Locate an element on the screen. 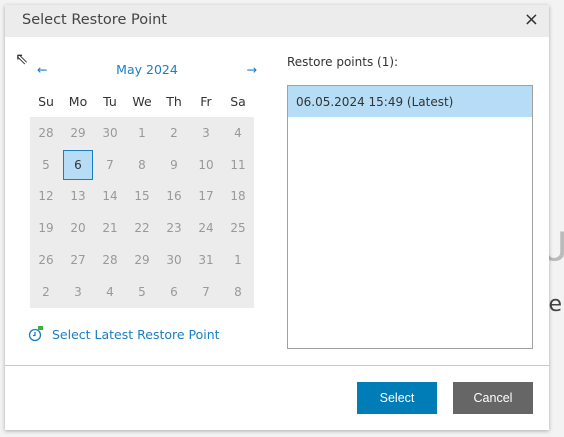 The width and height of the screenshot is (564, 437). select-button: Select is located at coordinates (397, 398).